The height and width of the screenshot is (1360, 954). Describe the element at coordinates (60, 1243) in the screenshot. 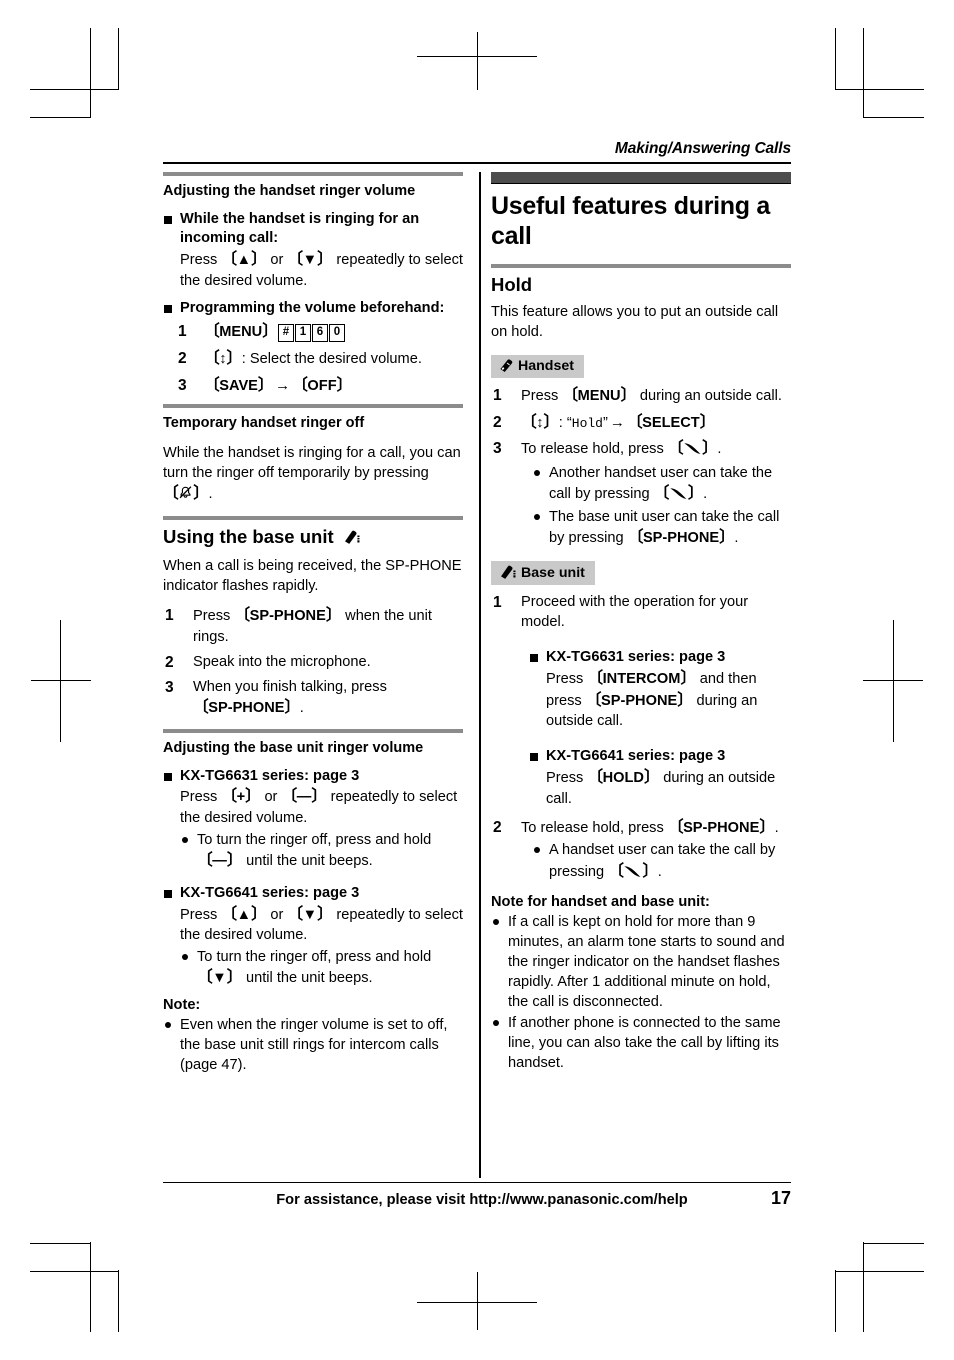

I see `crop-mark-bottom-left-h2` at that location.